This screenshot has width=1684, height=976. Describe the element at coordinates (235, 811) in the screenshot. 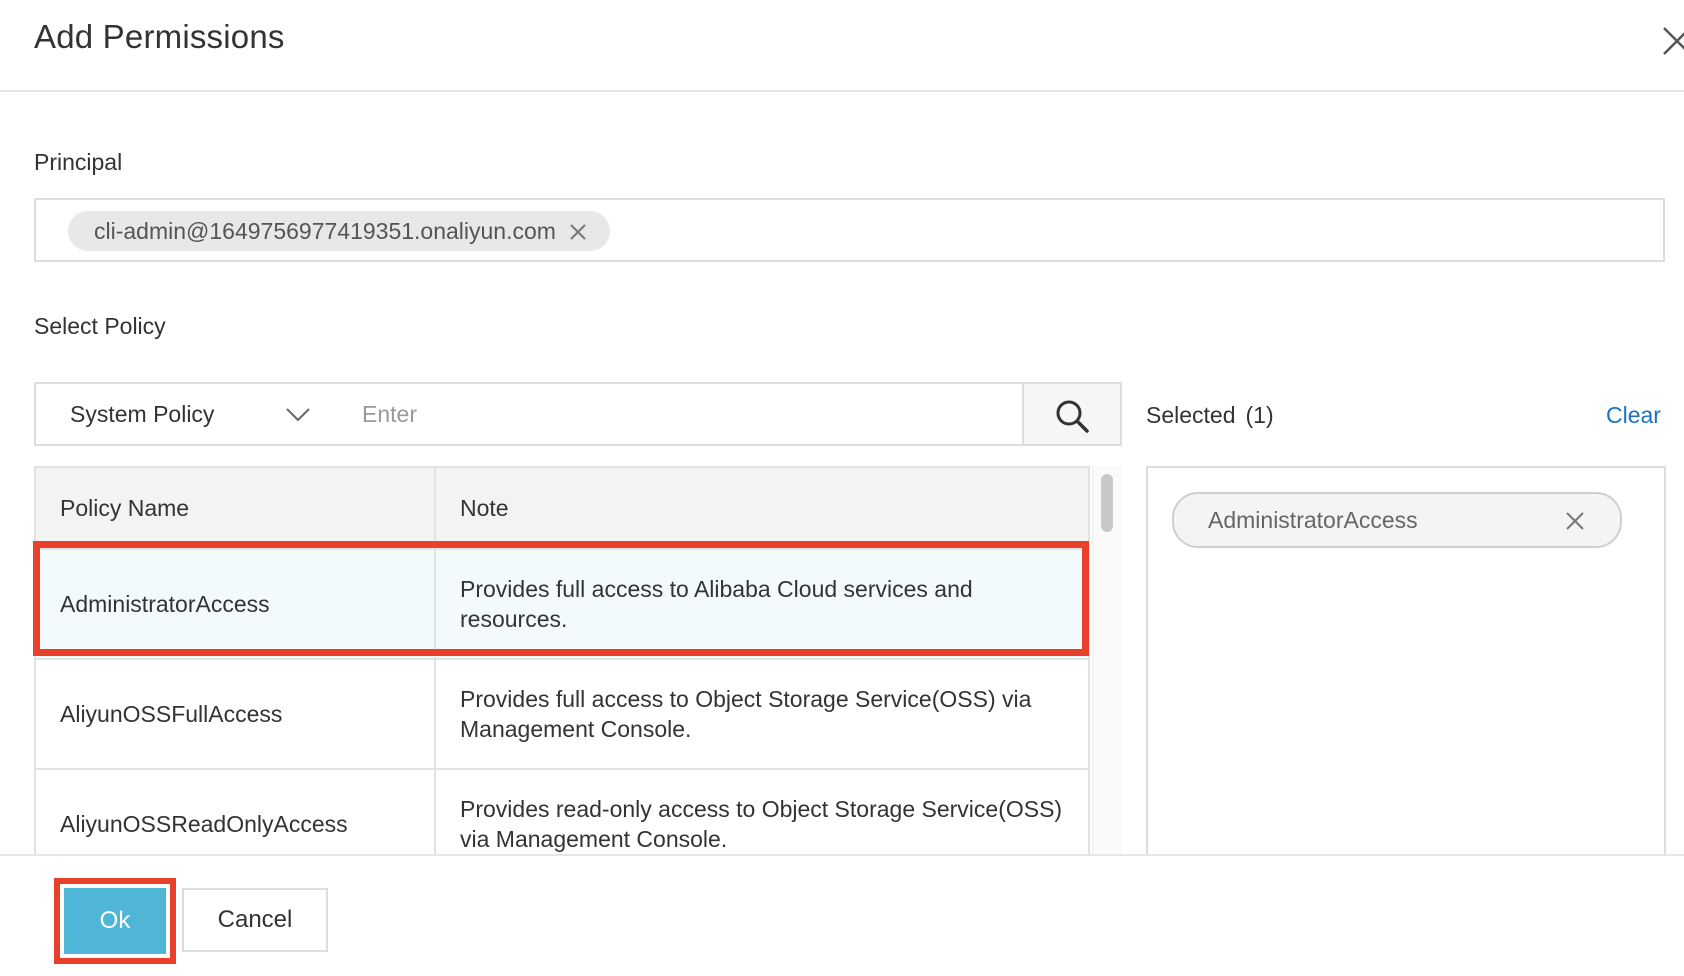

I see `policy-name-cell: AliyunOSSReadOnlyAccess` at that location.